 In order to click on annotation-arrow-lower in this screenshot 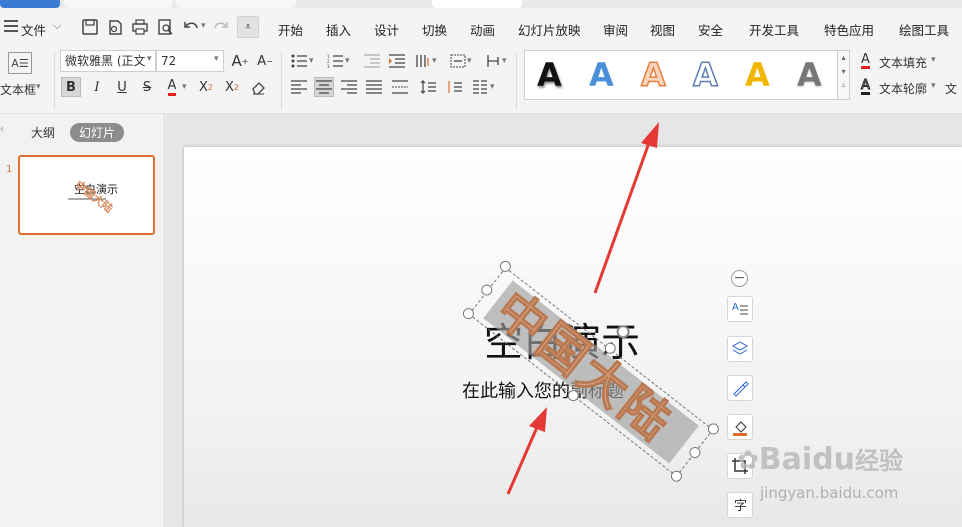, I will do `click(523, 459)`.